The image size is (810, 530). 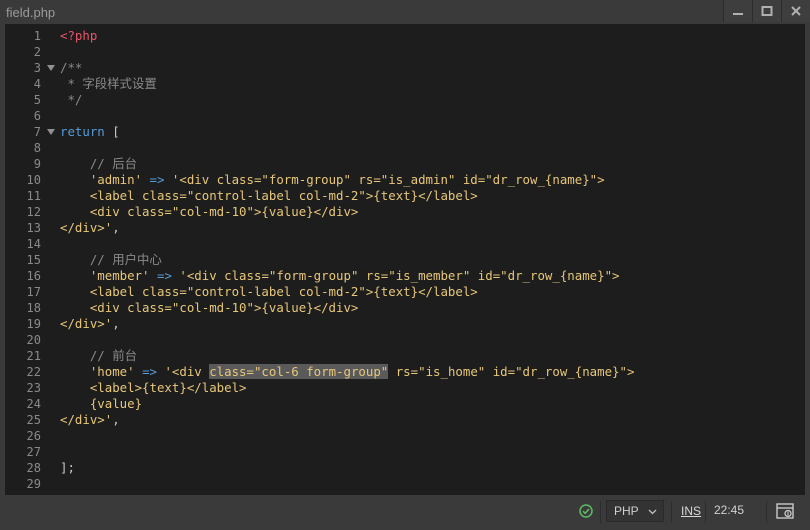 What do you see at coordinates (586, 513) in the screenshot?
I see `status-ok-icon` at bounding box center [586, 513].